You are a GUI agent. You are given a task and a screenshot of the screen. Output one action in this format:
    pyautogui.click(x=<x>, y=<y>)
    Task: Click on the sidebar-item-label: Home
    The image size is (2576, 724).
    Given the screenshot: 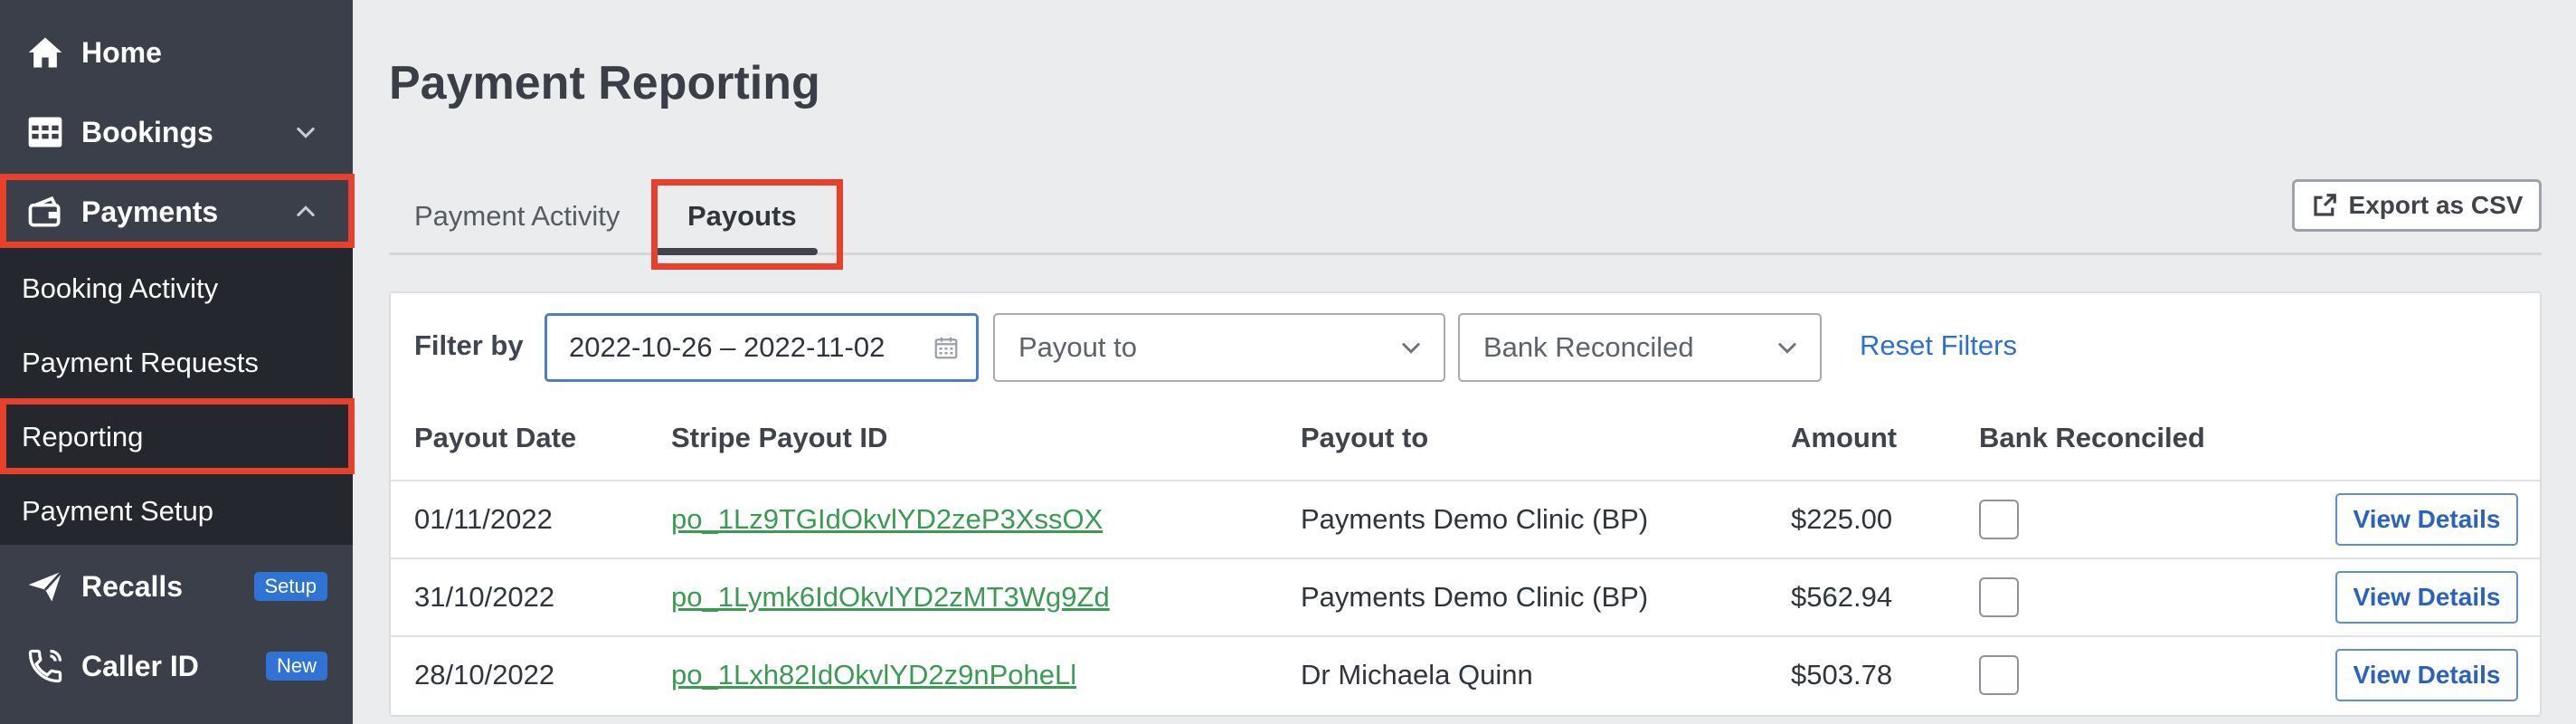 What is the action you would take?
    pyautogui.click(x=122, y=52)
    